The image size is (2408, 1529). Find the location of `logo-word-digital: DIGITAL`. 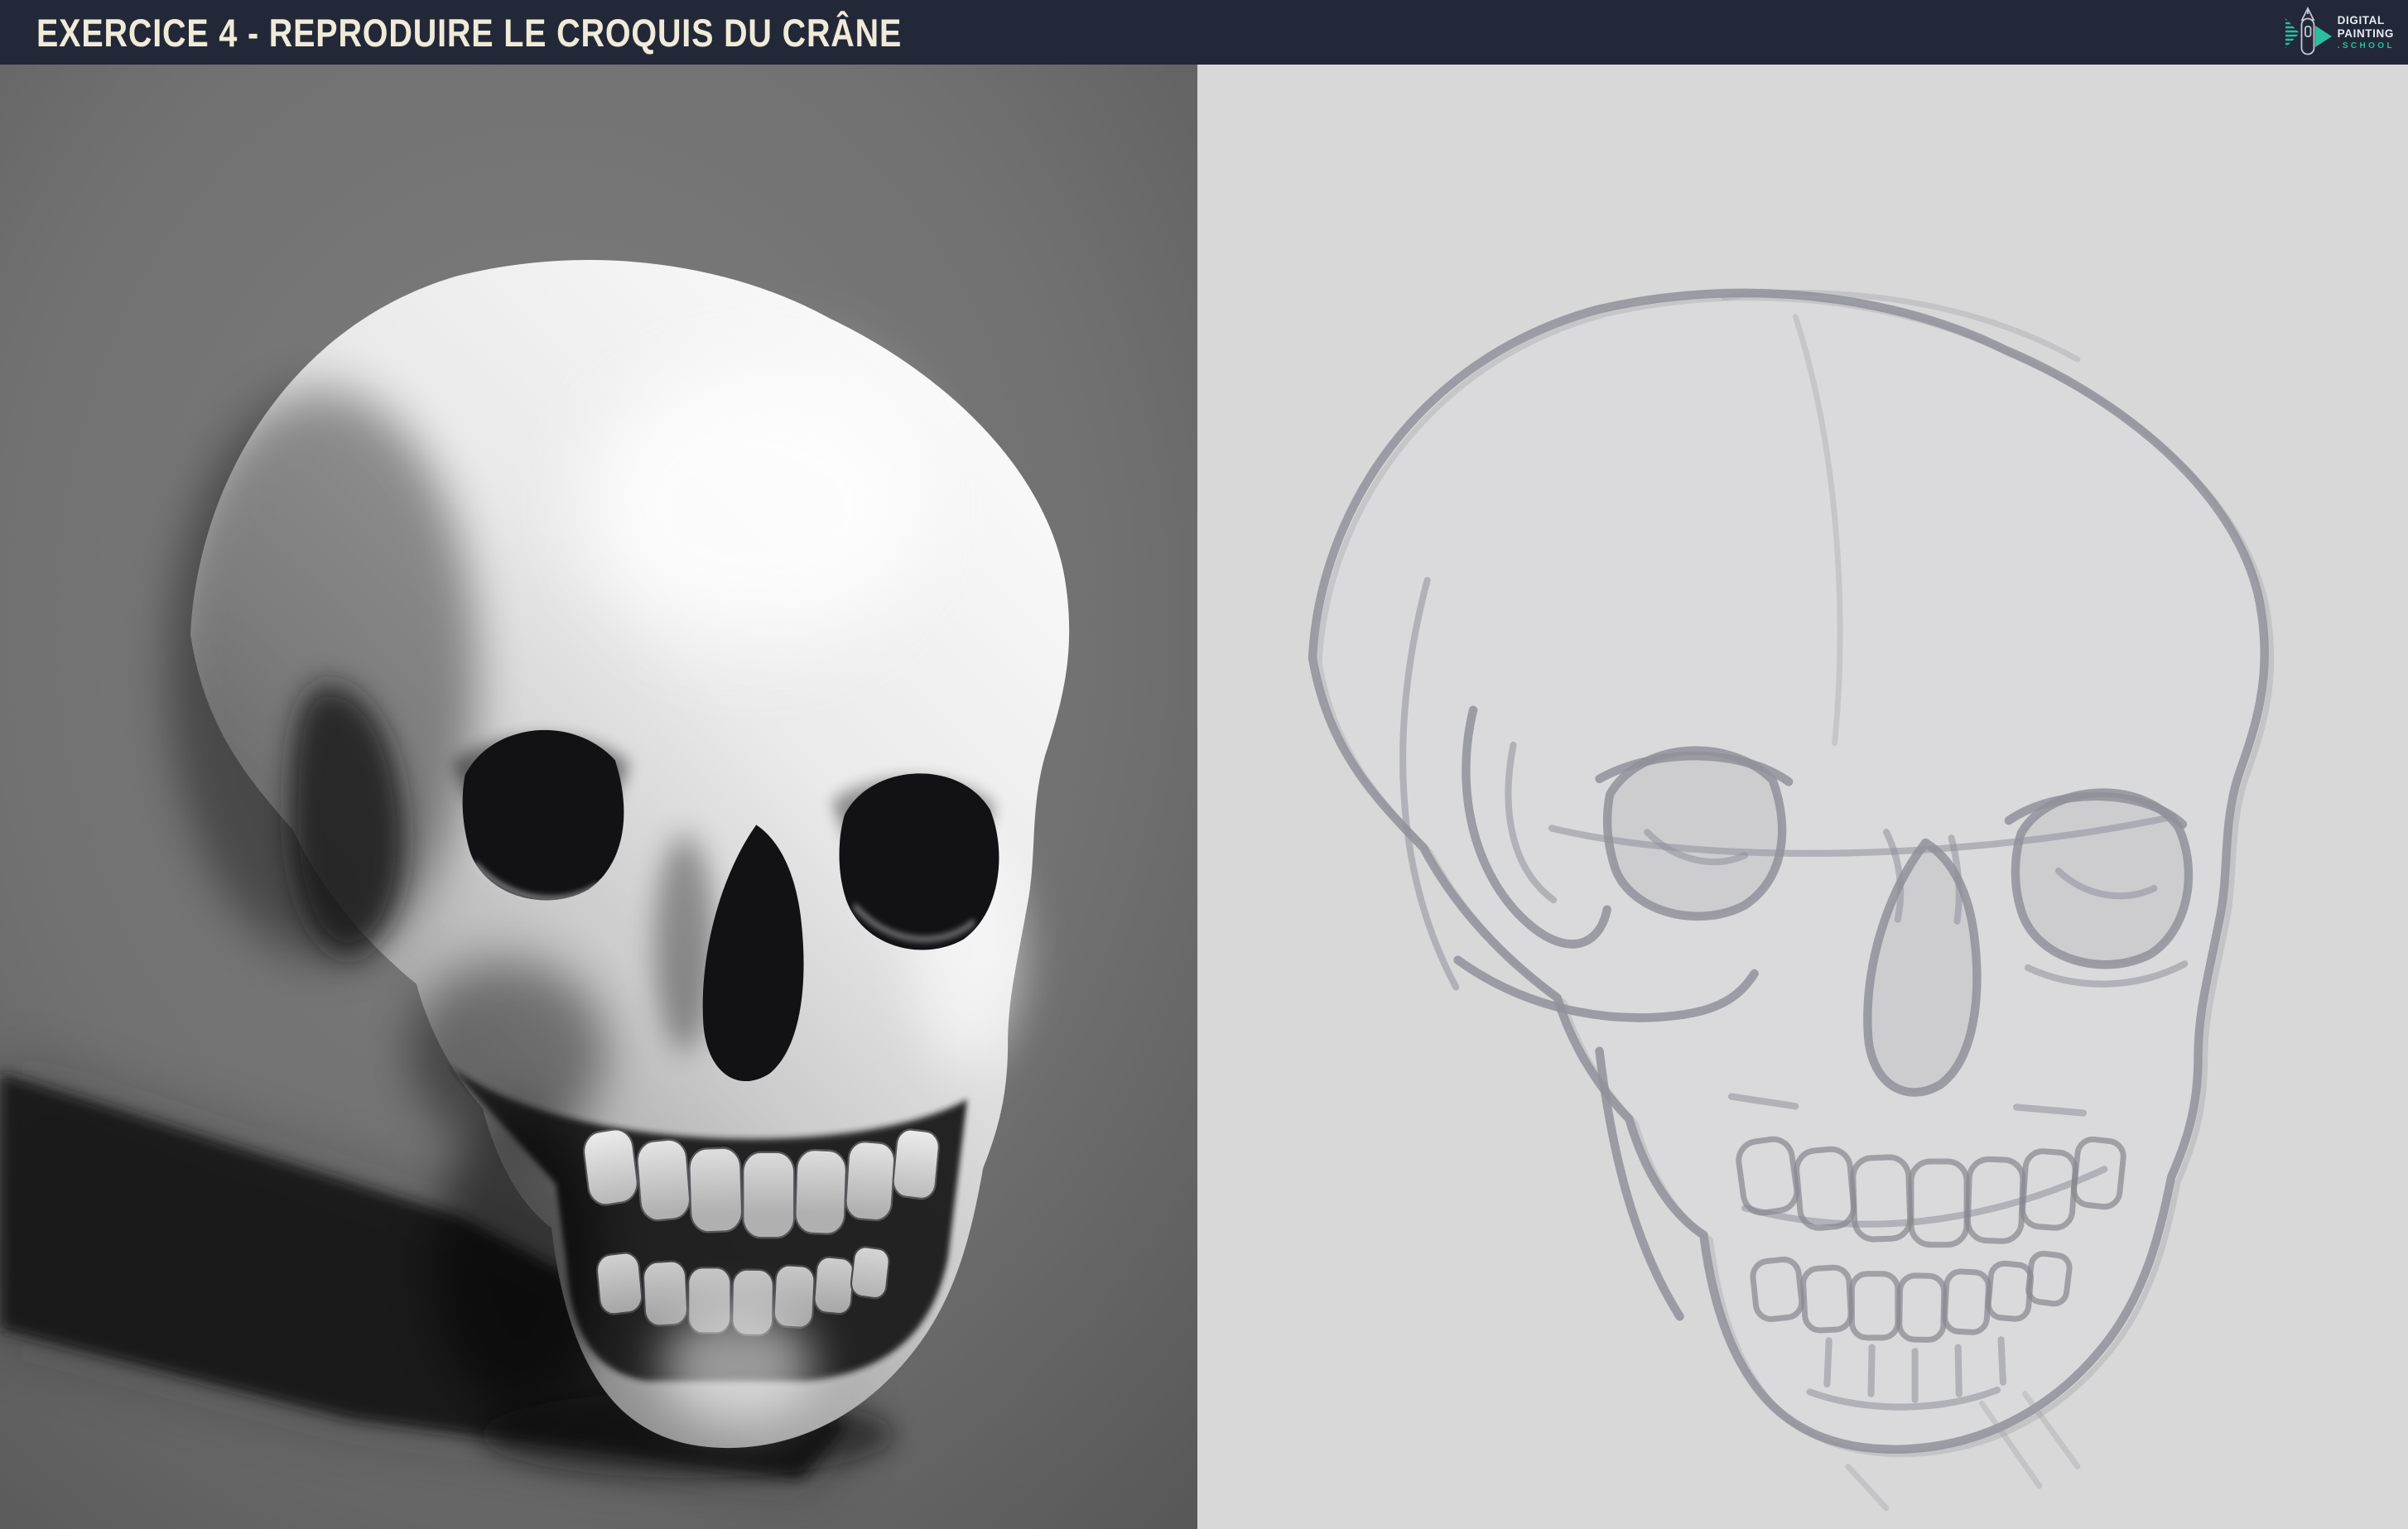

logo-word-digital: DIGITAL is located at coordinates (2361, 20).